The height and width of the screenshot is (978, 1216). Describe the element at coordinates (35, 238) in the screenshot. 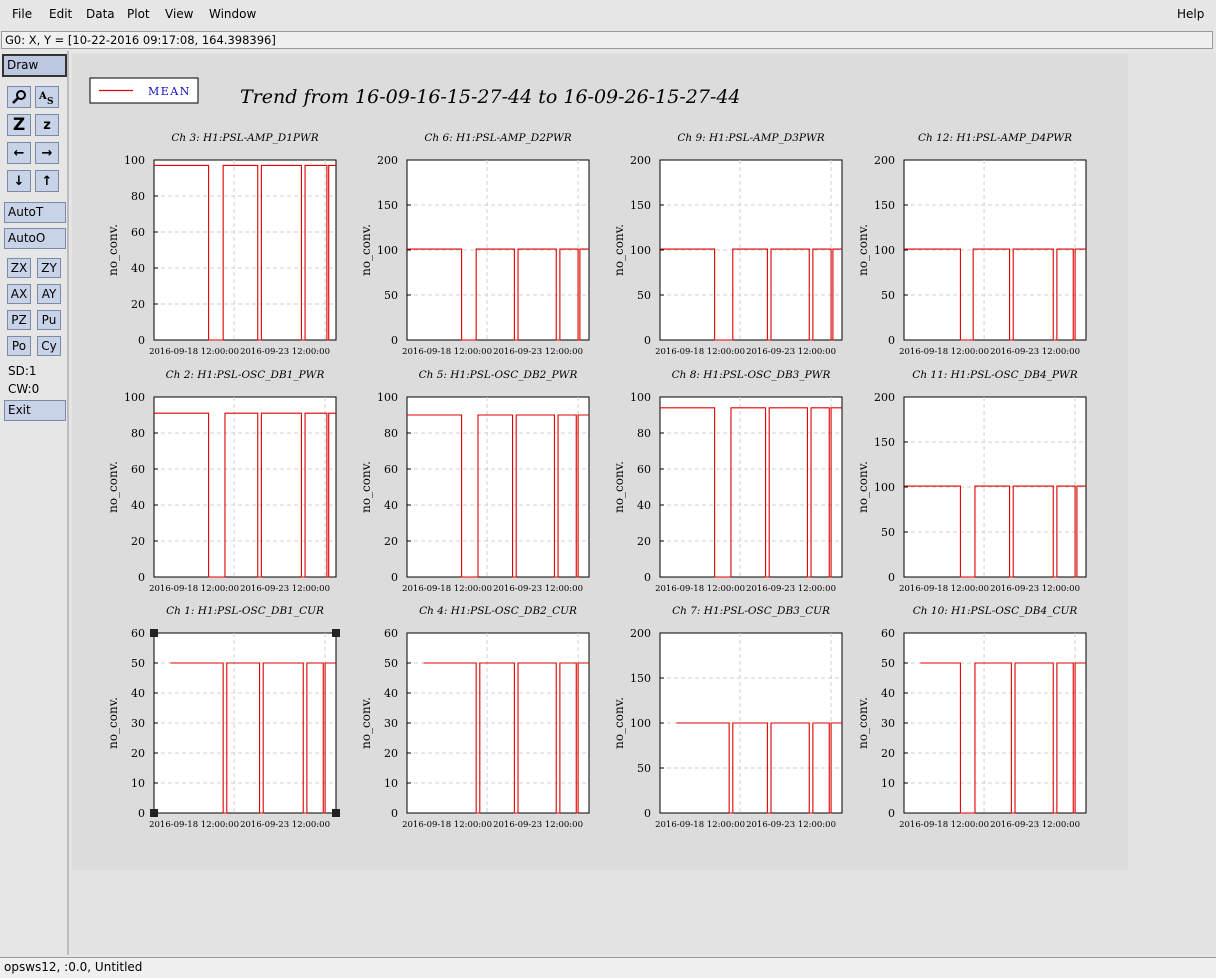

I see `autoo-button: AutoO` at that location.